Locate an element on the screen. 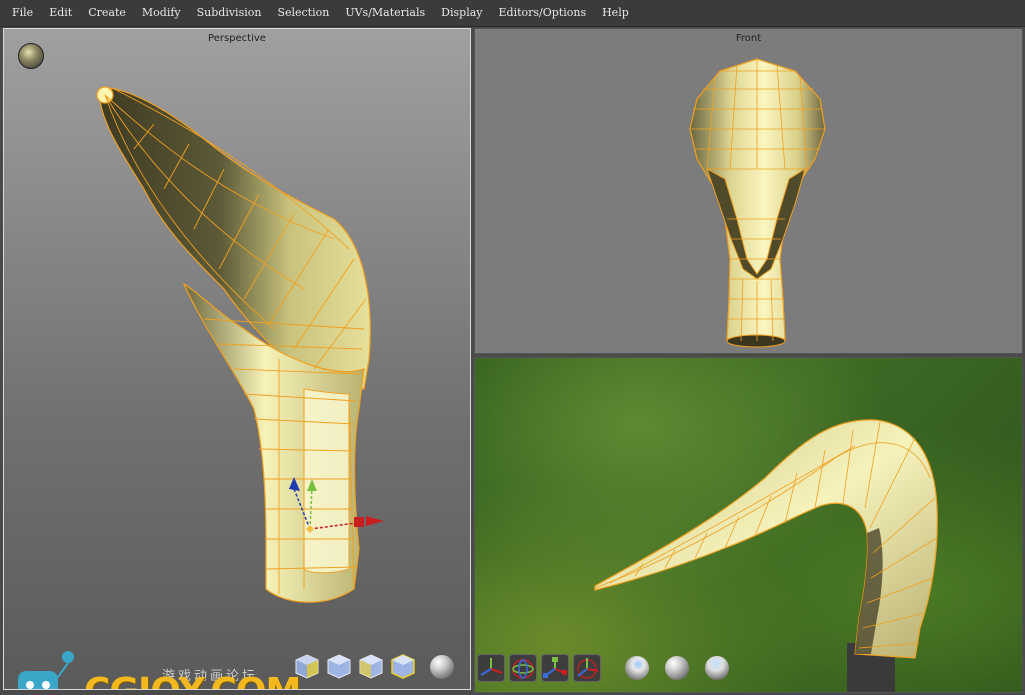 This screenshot has height=695, width=1025. move-tool-icon is located at coordinates (491, 667).